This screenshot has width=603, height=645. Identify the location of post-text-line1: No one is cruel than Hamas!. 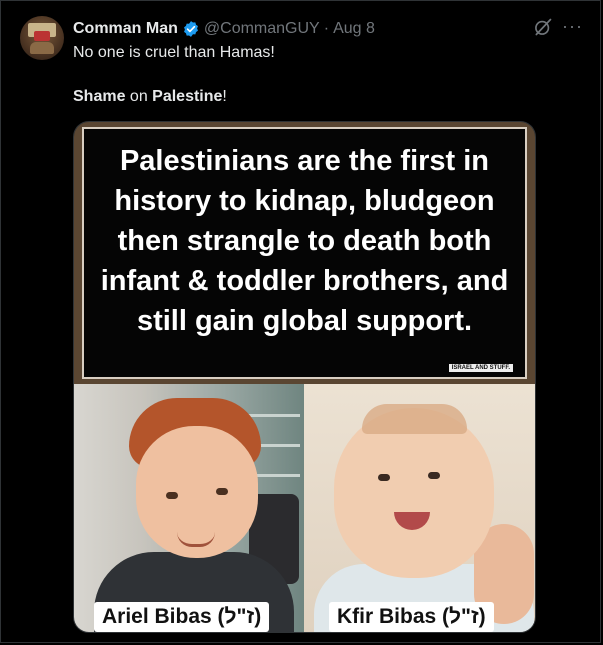
(174, 52).